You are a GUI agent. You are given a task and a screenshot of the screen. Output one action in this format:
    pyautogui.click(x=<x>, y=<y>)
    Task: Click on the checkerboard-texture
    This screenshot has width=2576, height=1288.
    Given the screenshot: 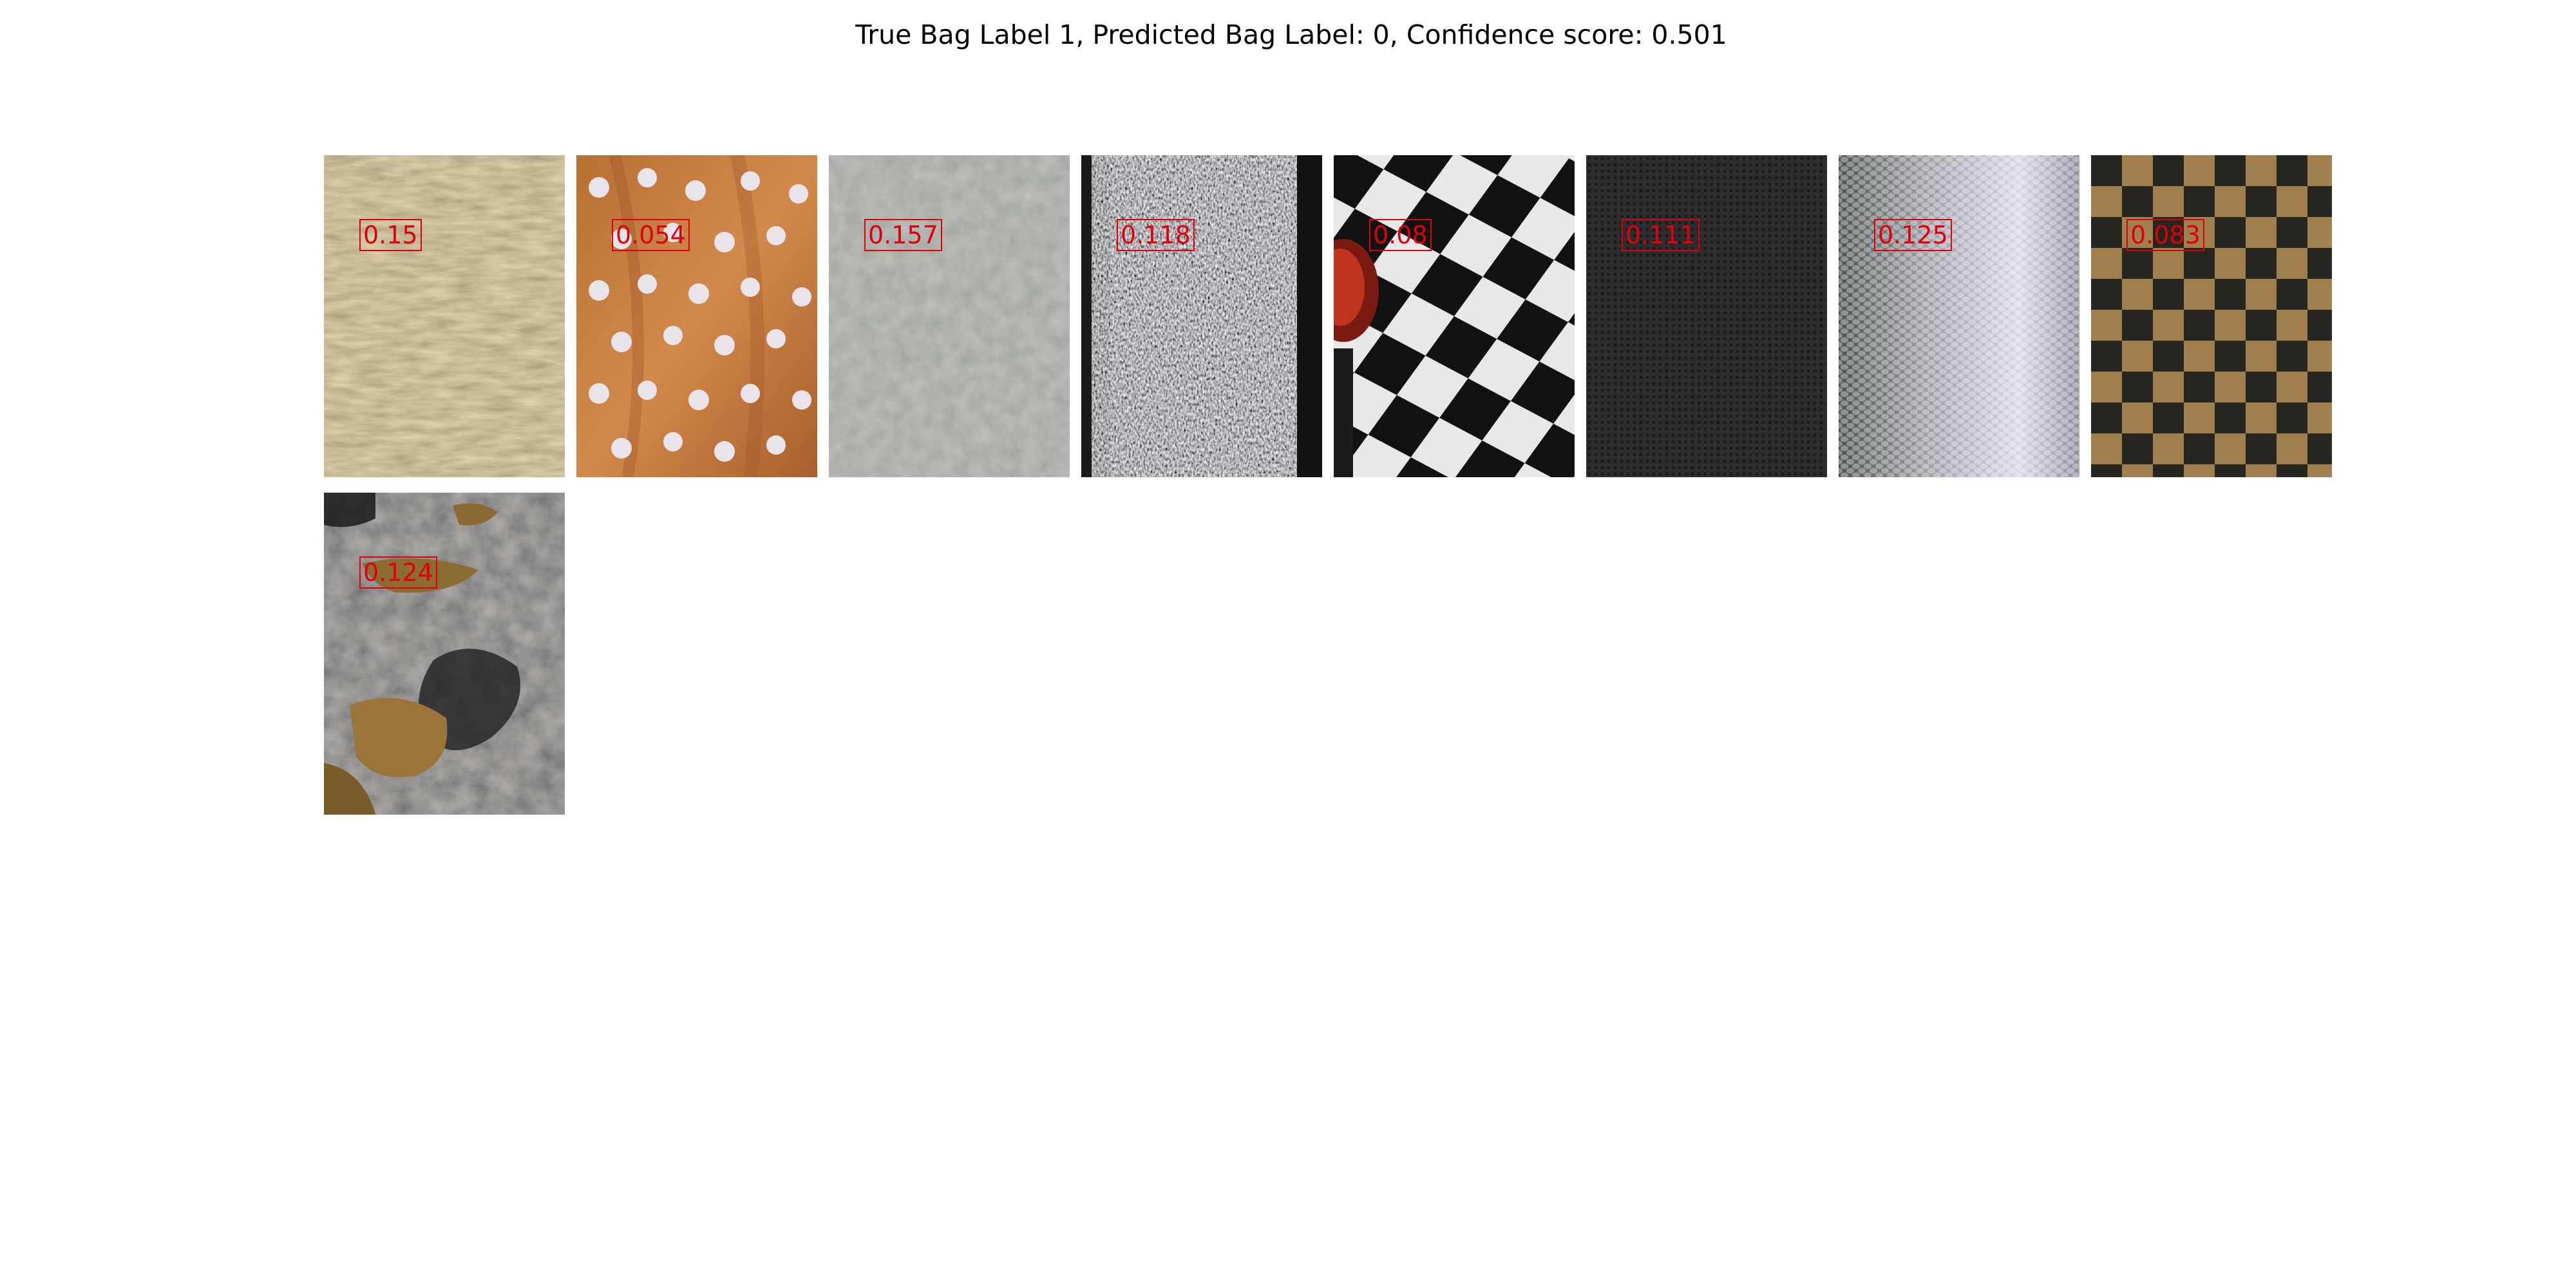 What is the action you would take?
    pyautogui.click(x=1454, y=316)
    